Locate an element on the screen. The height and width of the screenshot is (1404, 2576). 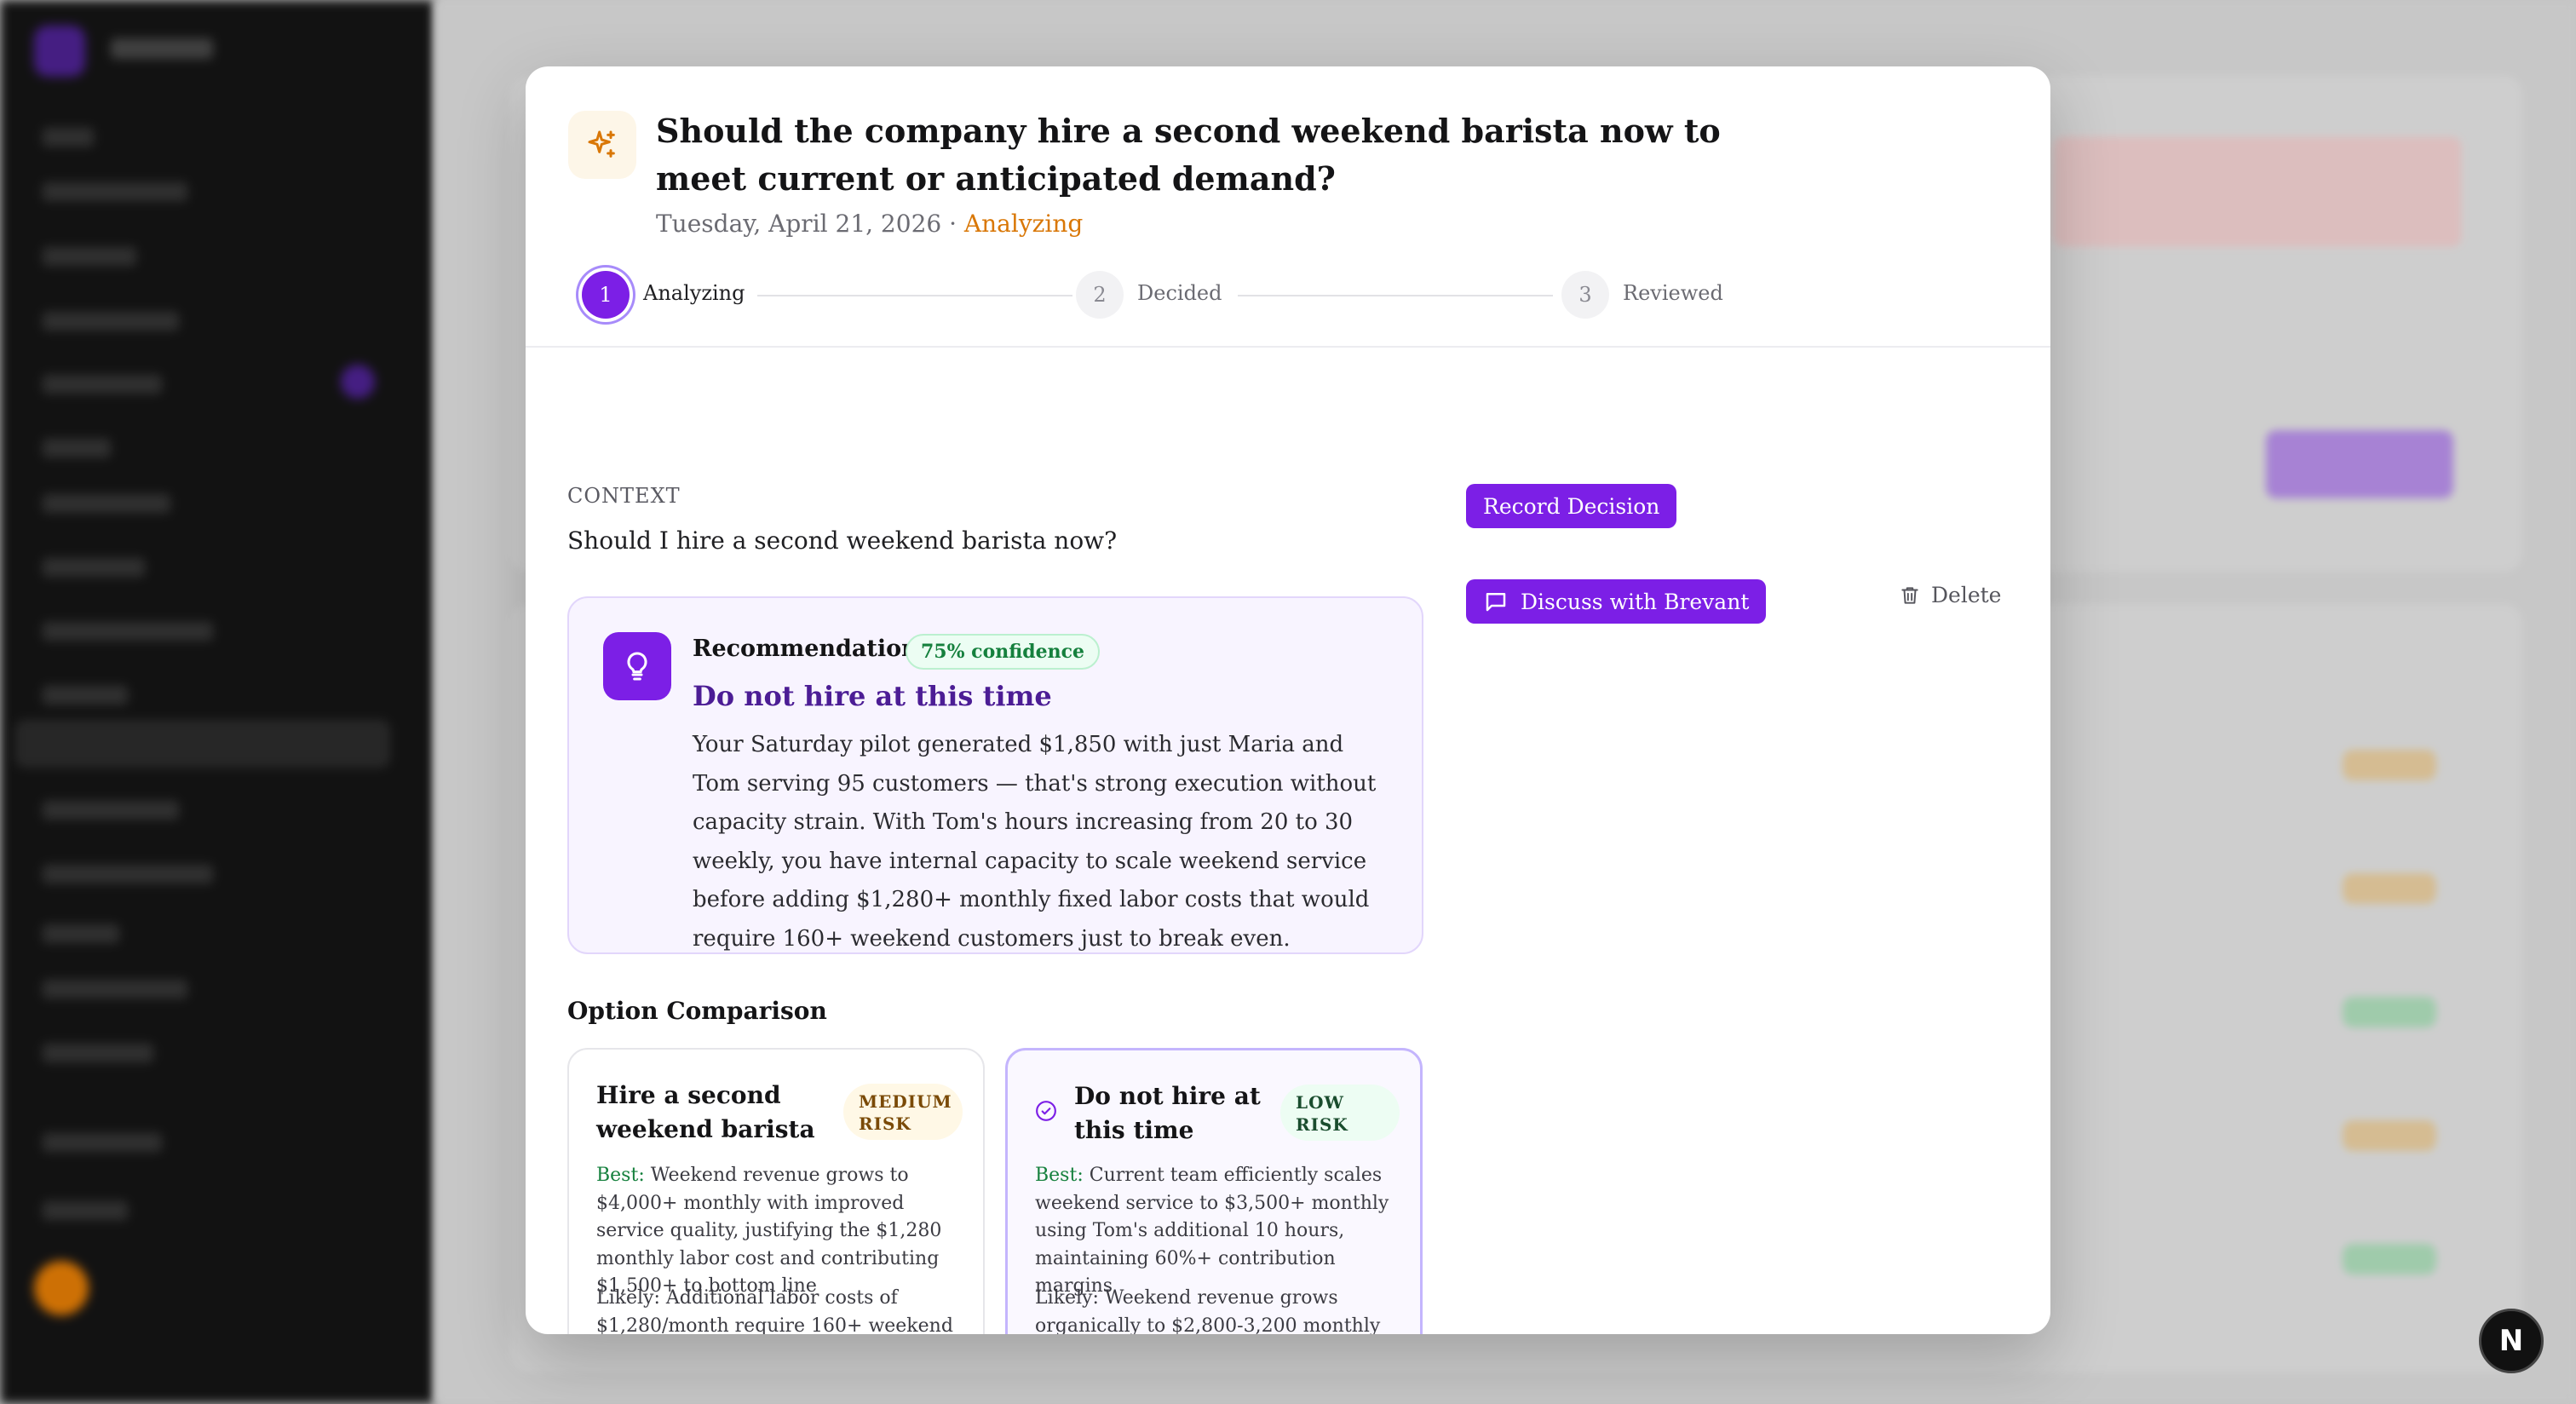
lightbulb-icon is located at coordinates (637, 666).